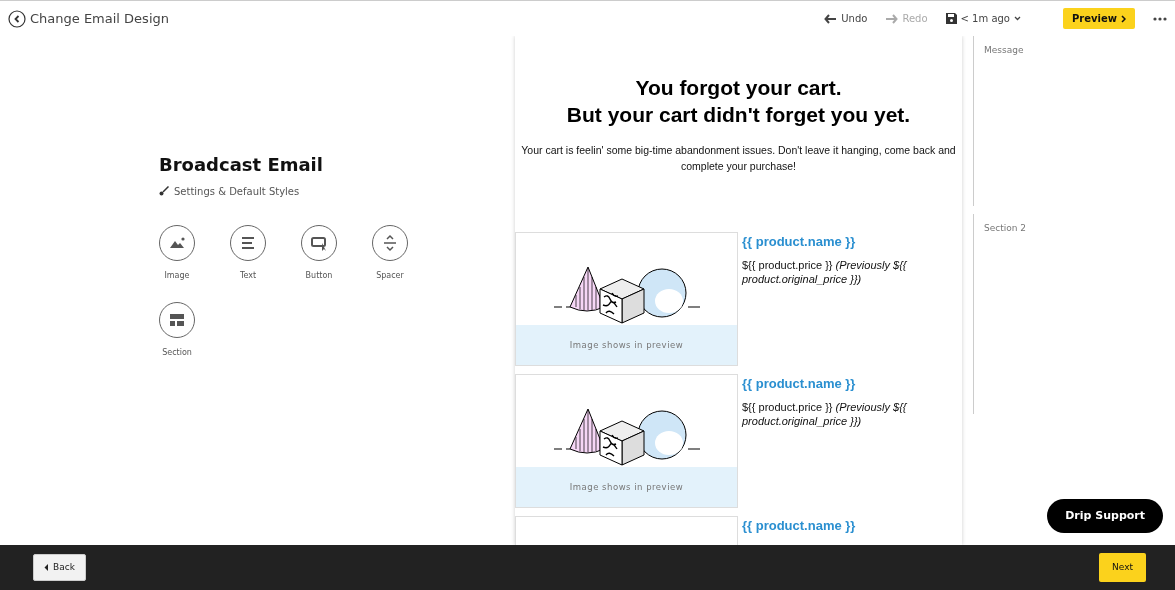  Describe the element at coordinates (177, 353) in the screenshot. I see `block-label: Section` at that location.